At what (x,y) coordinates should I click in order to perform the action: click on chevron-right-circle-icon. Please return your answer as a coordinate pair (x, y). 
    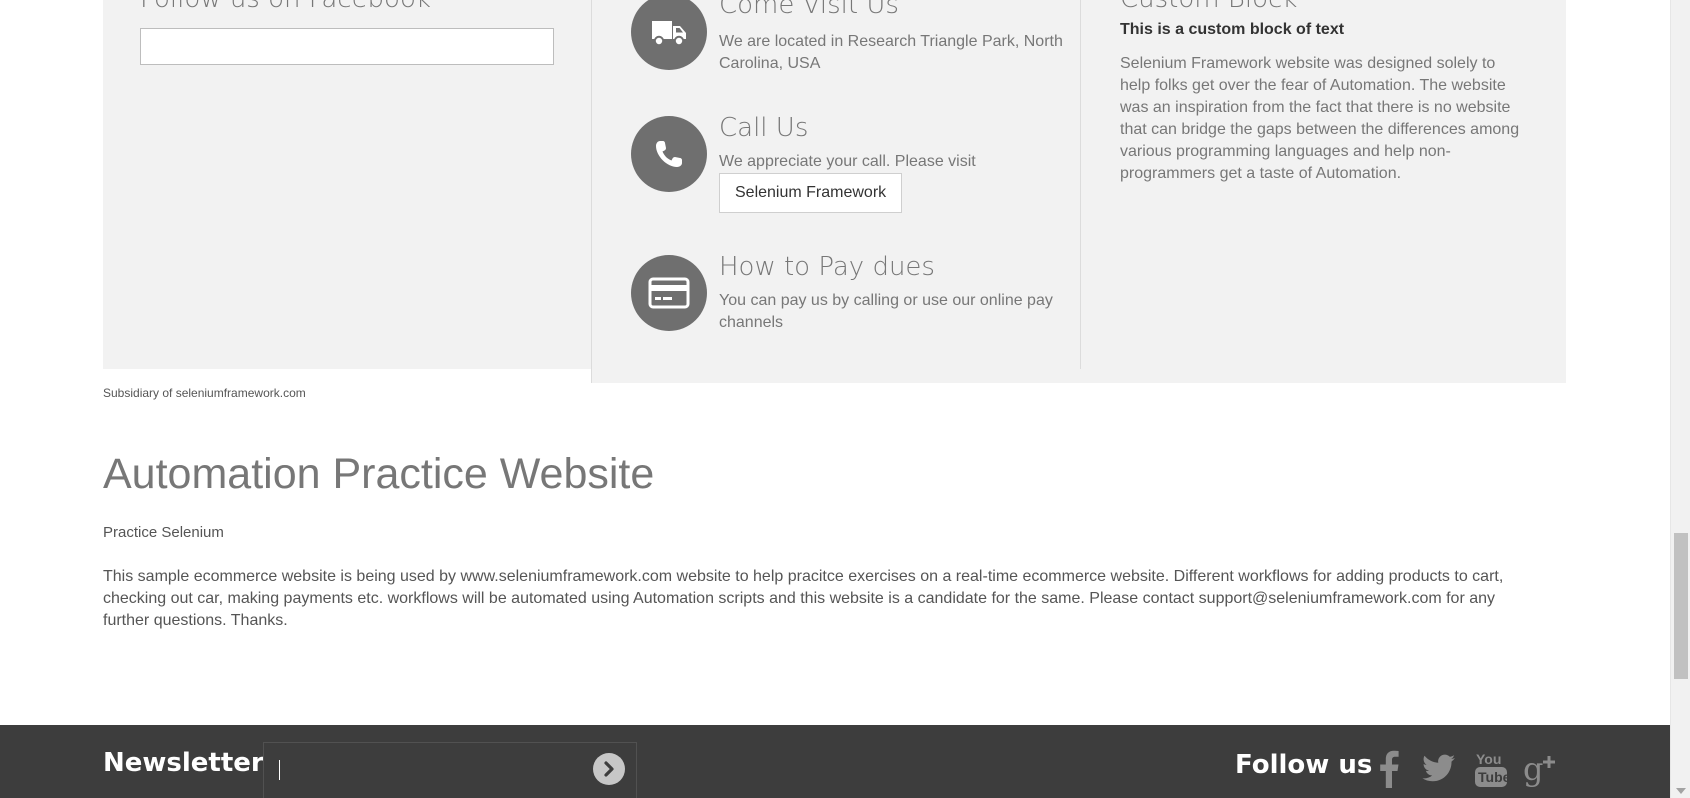
    Looking at the image, I should click on (609, 769).